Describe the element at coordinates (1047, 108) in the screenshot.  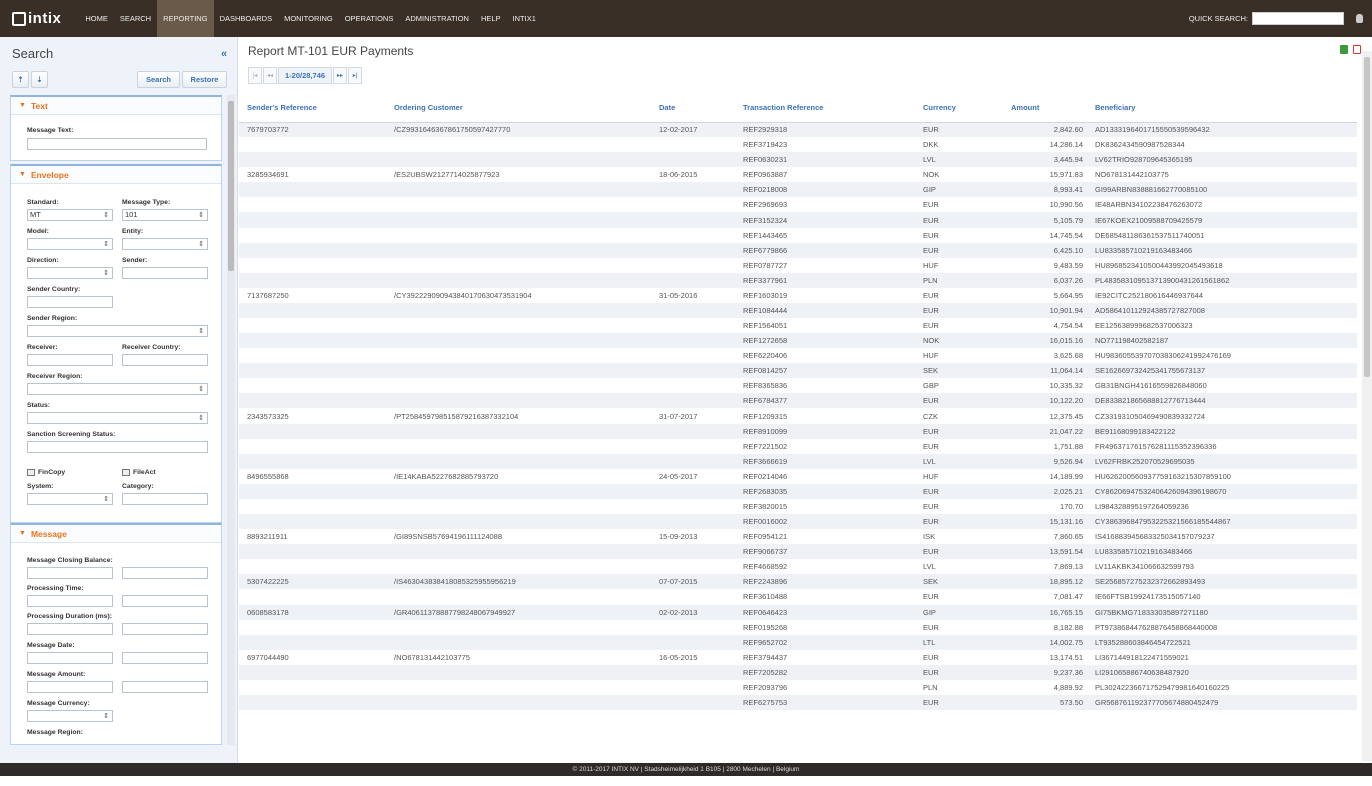
I see `column-header-amount: Amount` at that location.